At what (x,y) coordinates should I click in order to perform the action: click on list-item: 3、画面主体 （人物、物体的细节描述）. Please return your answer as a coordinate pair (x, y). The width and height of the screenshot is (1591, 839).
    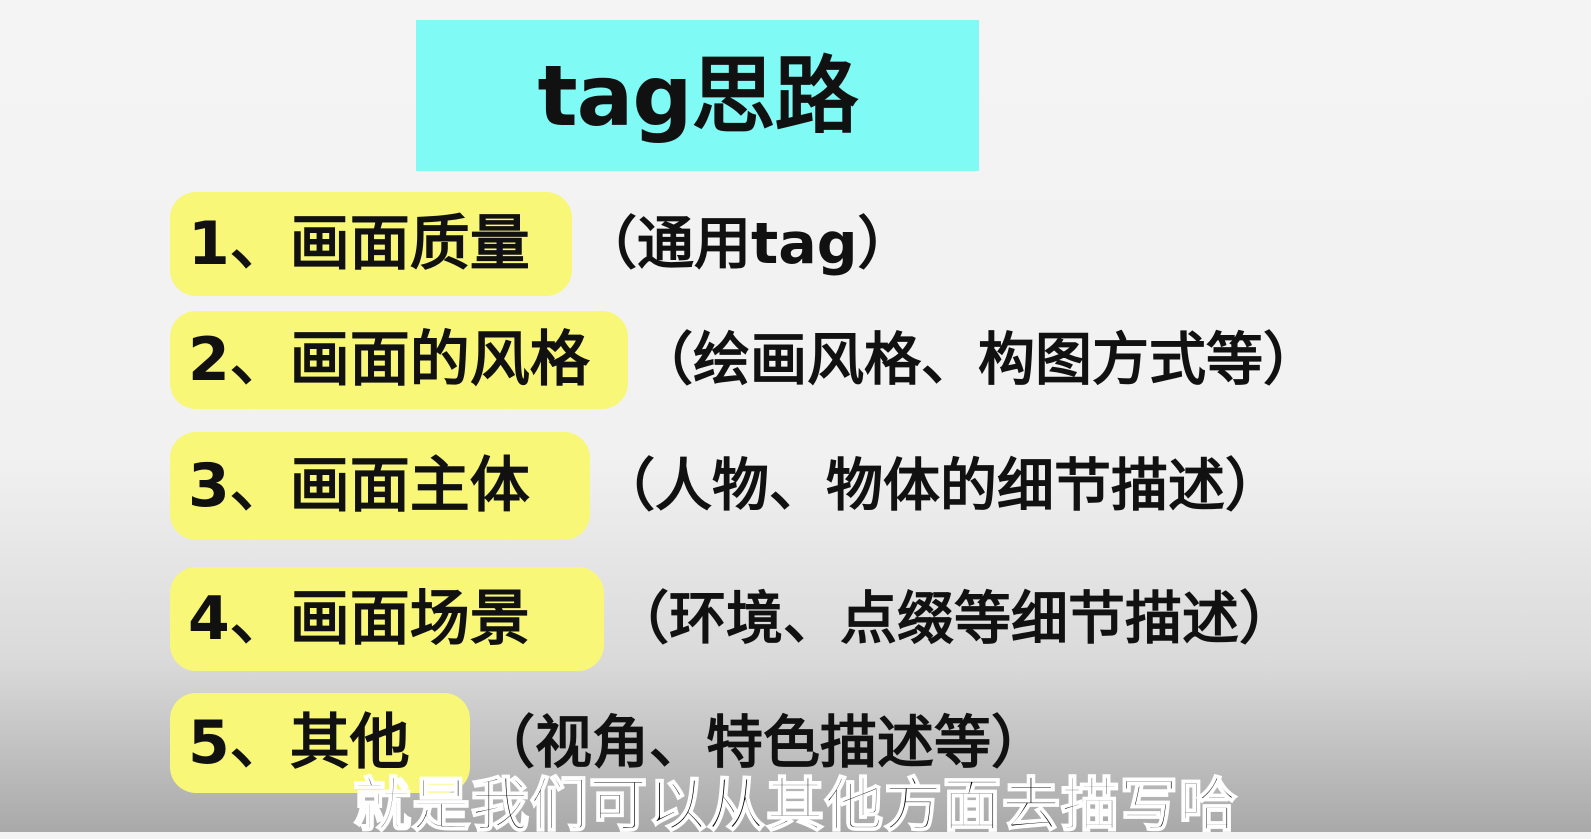
    Looking at the image, I should click on (726, 486).